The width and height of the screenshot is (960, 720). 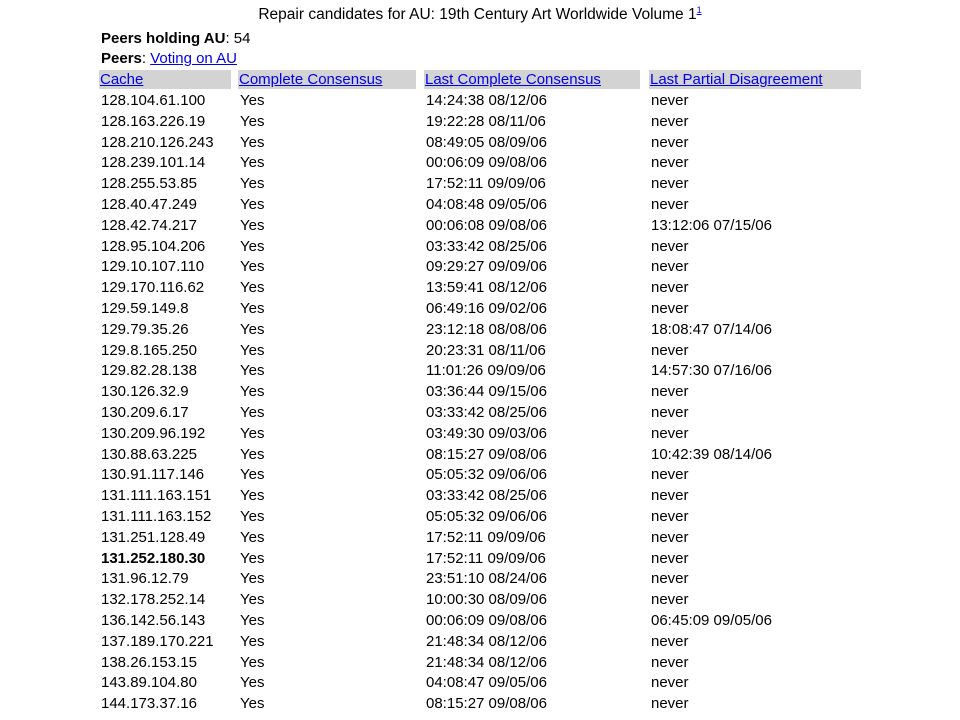 I want to click on table-row: 128.239.101.14 Yes 00:06:09 09/08/06 never, so click(x=480, y=162).